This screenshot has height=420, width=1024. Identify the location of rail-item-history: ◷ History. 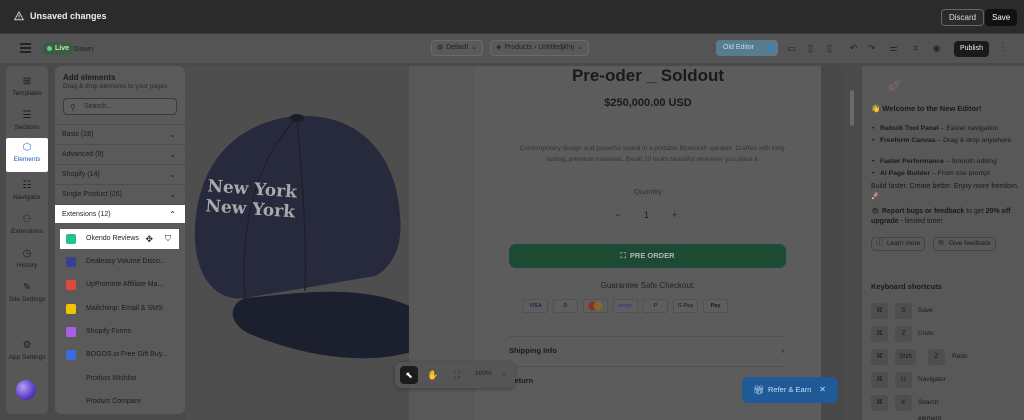
(27, 260).